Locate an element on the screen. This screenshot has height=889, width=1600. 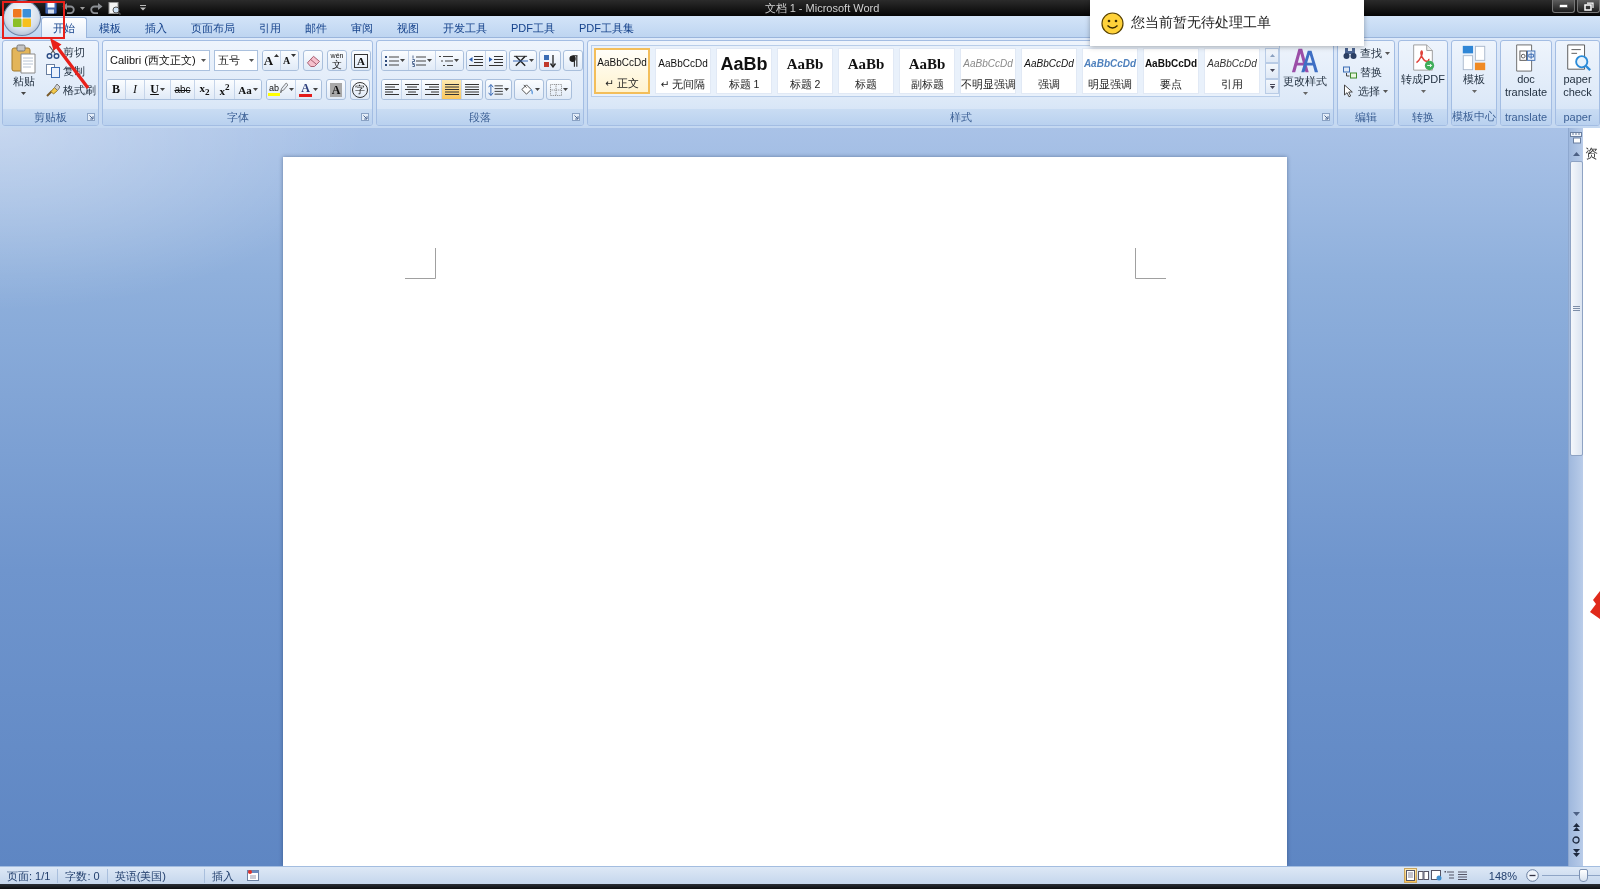
increase-indent-button is located at coordinates (496, 60).